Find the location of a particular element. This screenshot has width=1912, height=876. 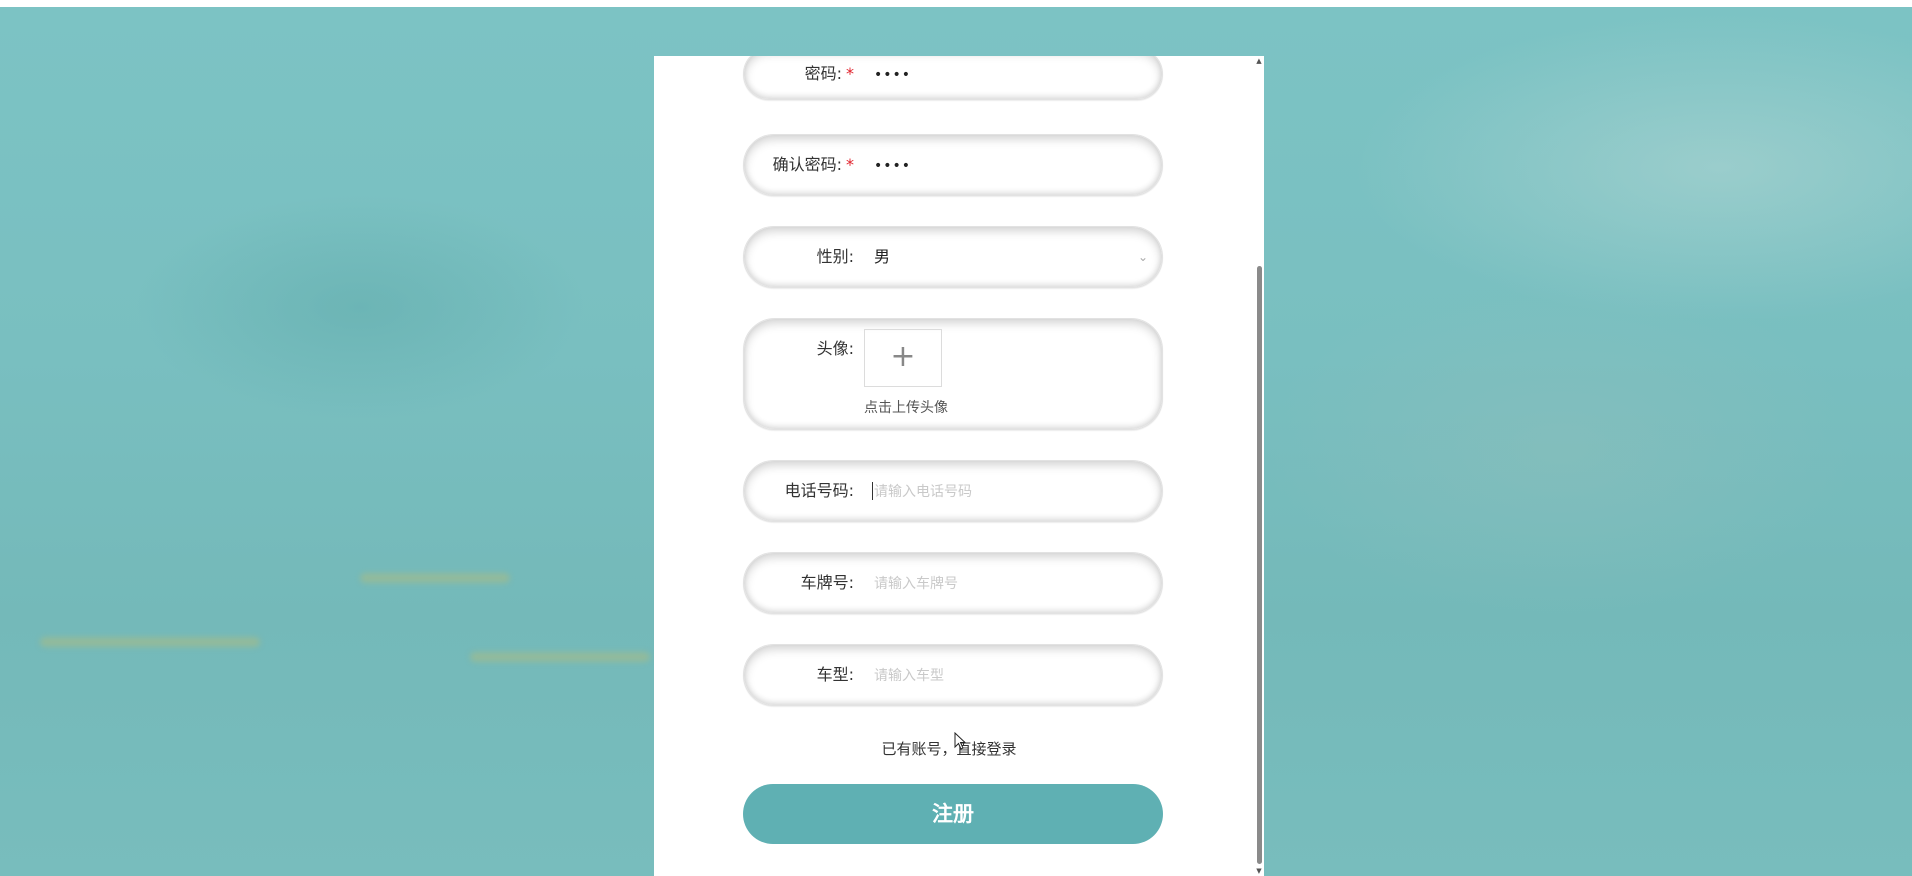

avatar-upload-caption: 点击上传头像 is located at coordinates (906, 408).